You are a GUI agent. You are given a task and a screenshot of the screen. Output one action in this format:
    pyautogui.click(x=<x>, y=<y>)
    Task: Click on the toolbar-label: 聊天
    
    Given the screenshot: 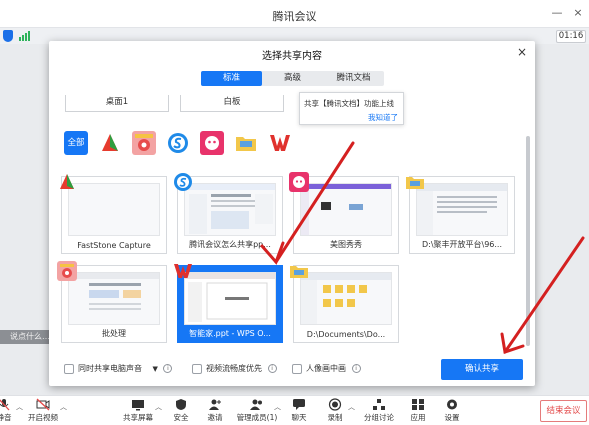 What is the action you would take?
    pyautogui.click(x=299, y=417)
    